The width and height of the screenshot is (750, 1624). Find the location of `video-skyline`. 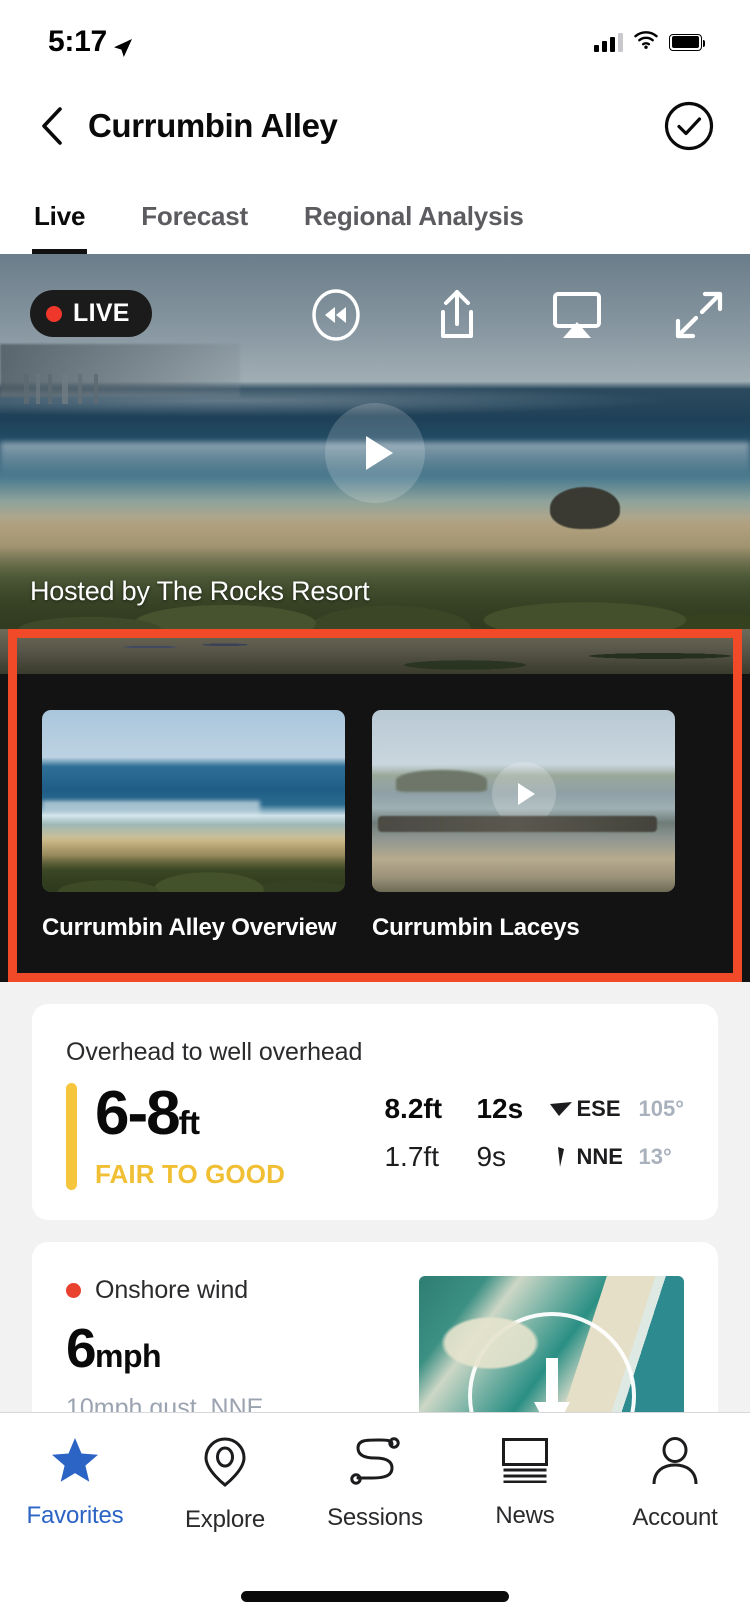

video-skyline is located at coordinates (73, 389).